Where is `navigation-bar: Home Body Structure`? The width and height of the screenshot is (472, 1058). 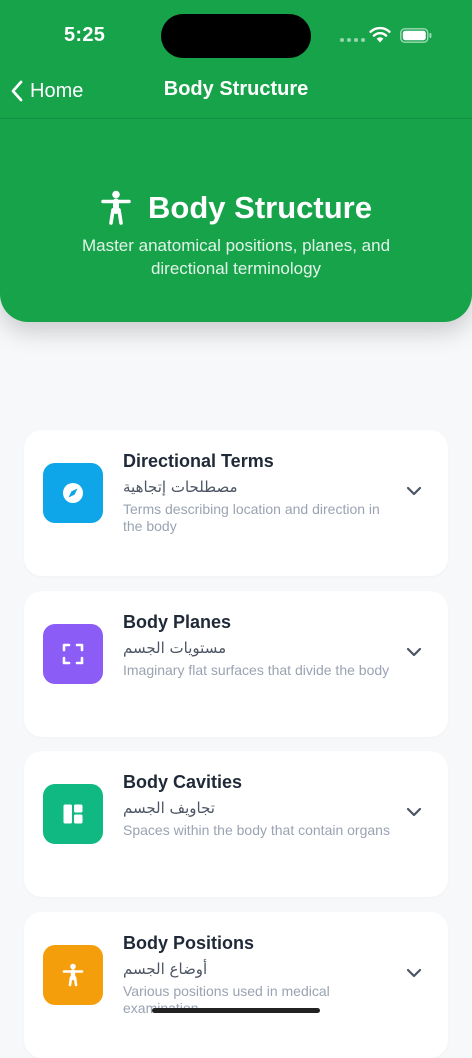
navigation-bar: Home Body Structure is located at coordinates (236, 91).